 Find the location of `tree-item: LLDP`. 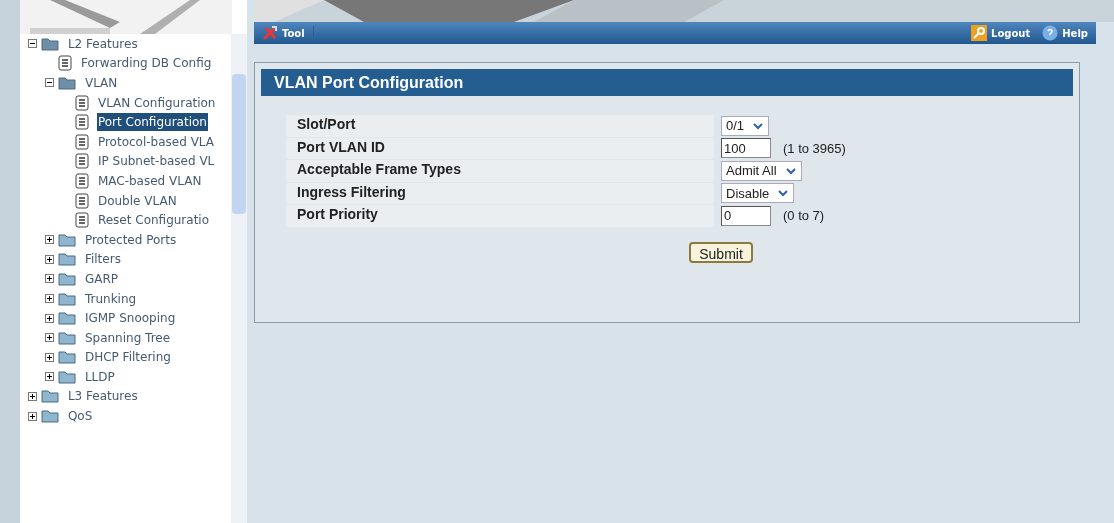

tree-item: LLDP is located at coordinates (99, 376).